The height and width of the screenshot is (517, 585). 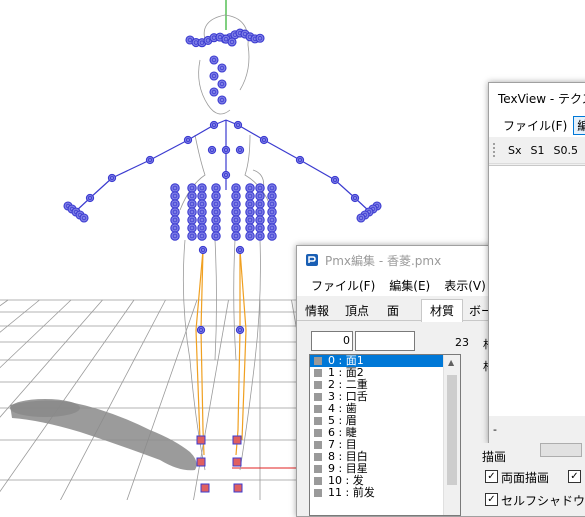 What do you see at coordinates (541, 98) in the screenshot?
I see `texview-window-title: TexView - テクスチ` at bounding box center [541, 98].